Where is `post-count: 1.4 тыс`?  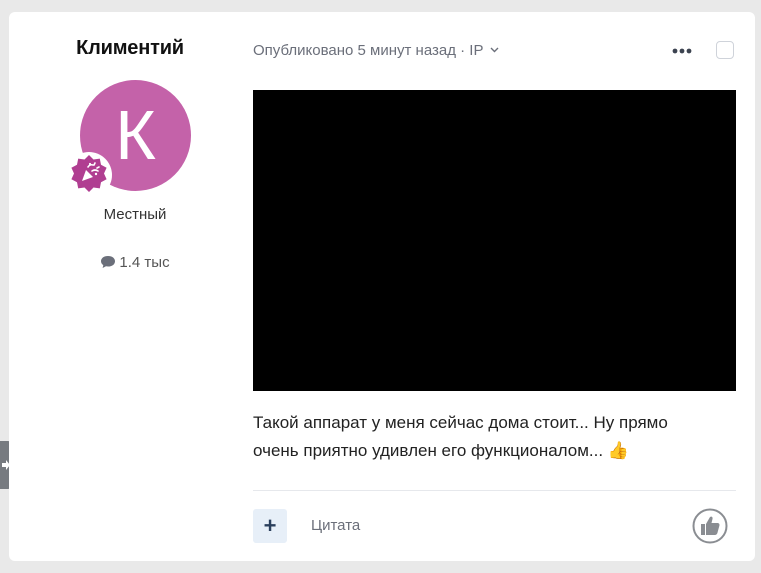
post-count: 1.4 тыс is located at coordinates (135, 262).